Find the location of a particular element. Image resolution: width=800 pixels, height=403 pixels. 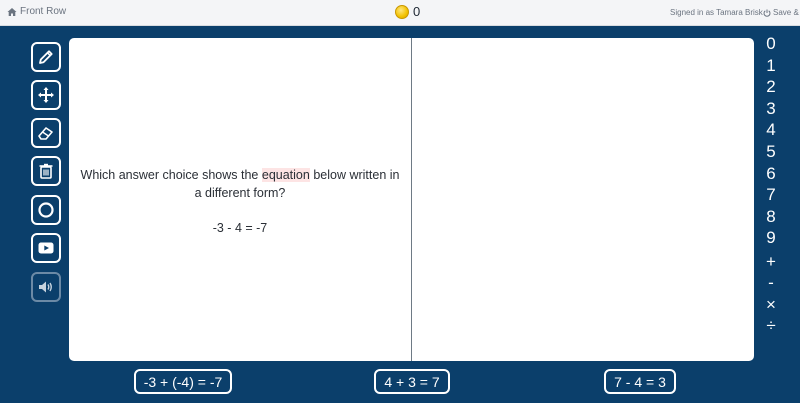

key-8: 8 is located at coordinates (771, 217).